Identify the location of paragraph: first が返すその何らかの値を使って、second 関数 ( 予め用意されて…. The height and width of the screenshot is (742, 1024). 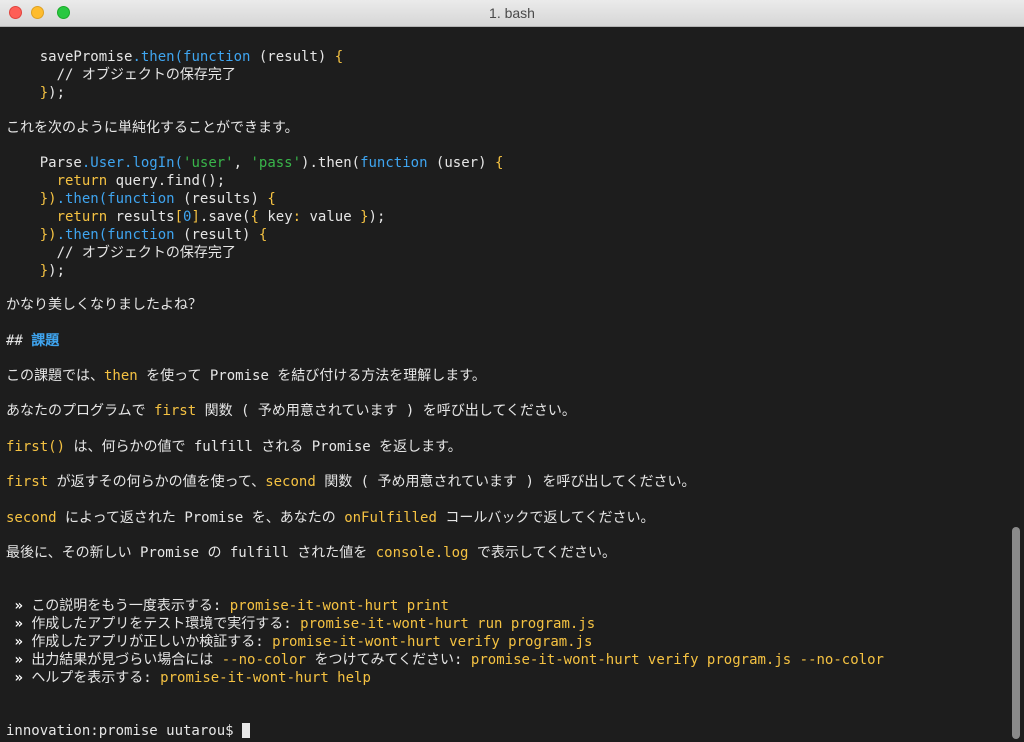
(351, 482).